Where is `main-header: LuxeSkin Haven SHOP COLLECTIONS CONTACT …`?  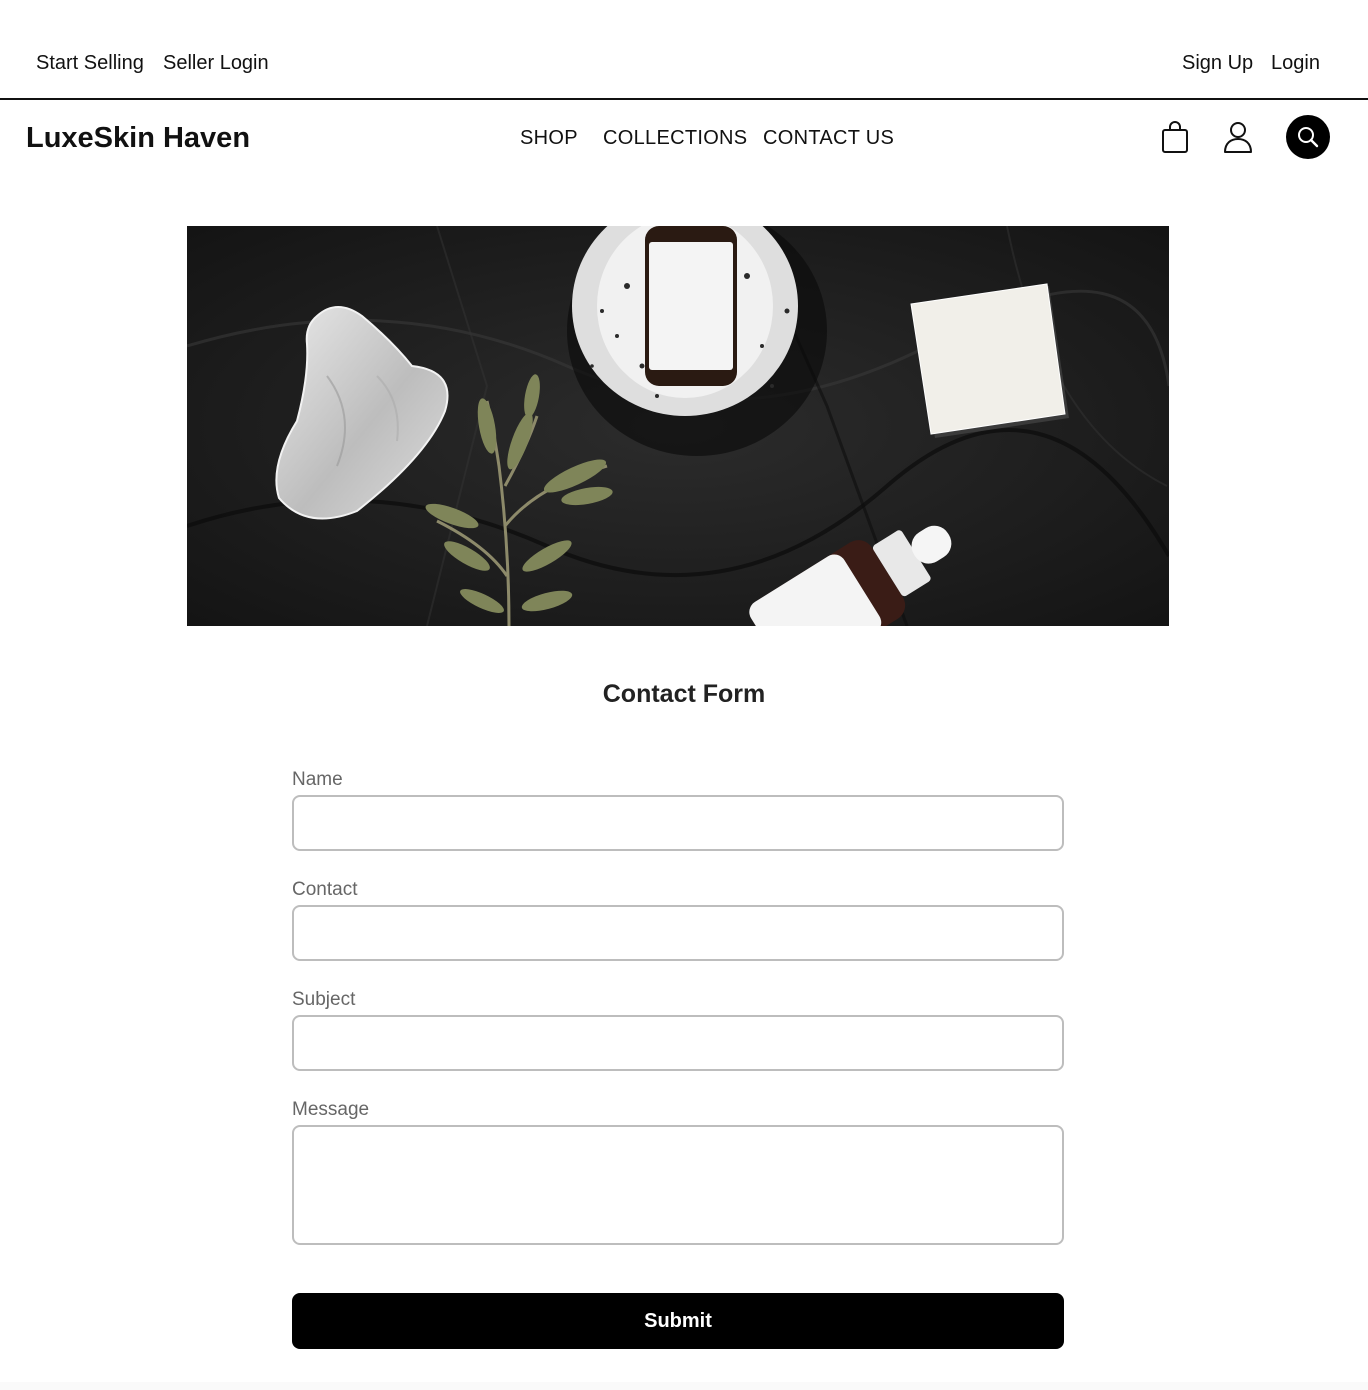 main-header: LuxeSkin Haven SHOP COLLECTIONS CONTACT … is located at coordinates (684, 140).